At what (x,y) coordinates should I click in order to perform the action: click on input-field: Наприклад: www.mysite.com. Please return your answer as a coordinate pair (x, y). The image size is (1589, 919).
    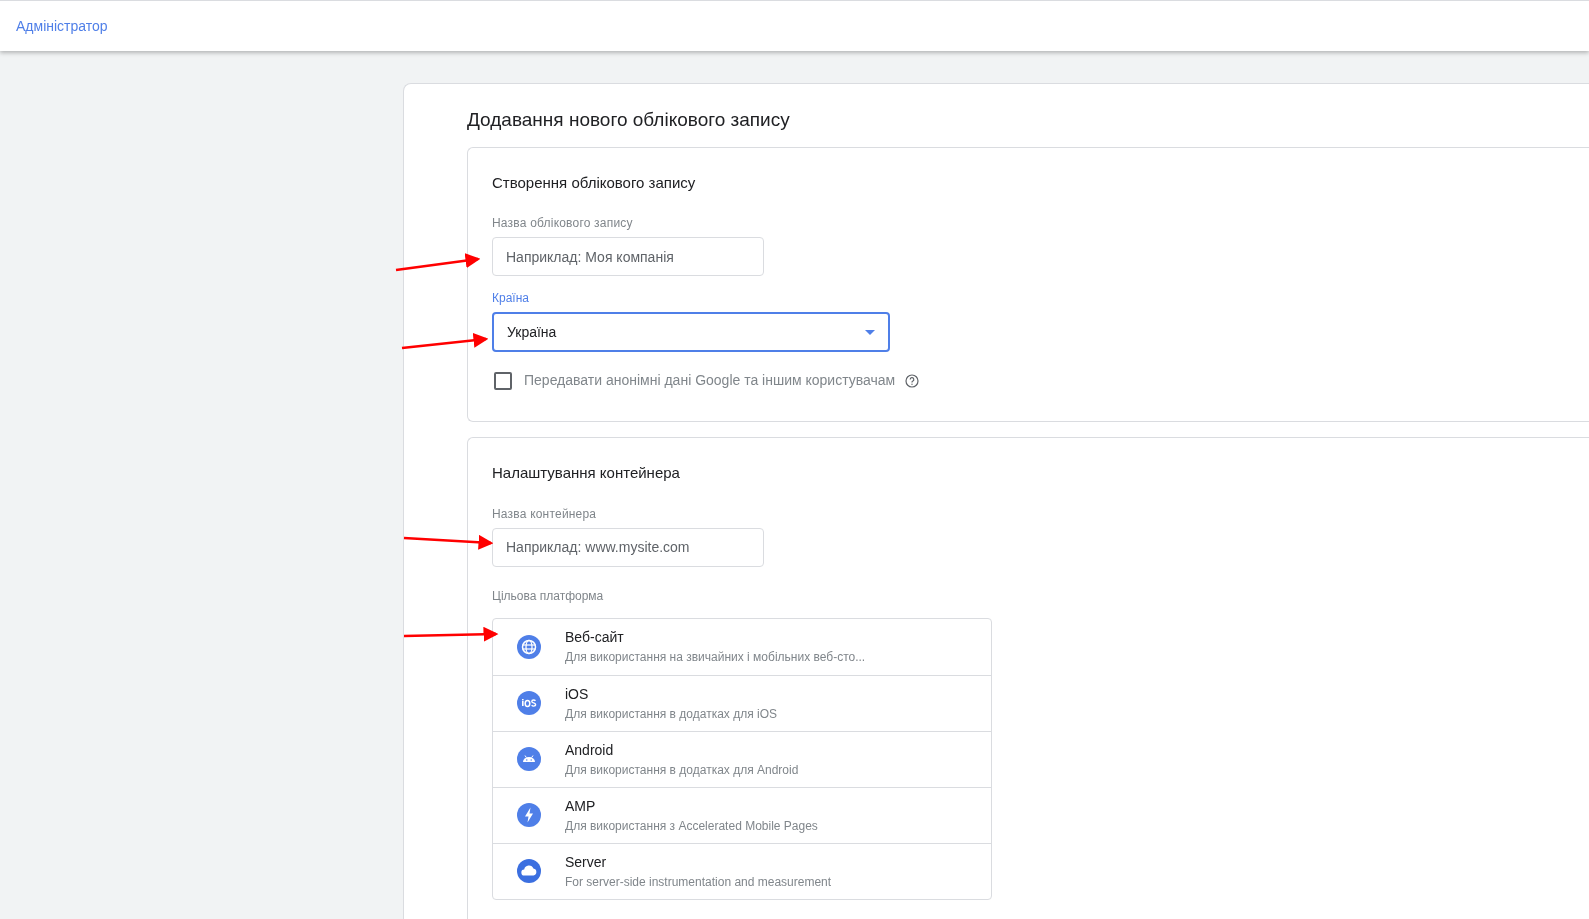
    Looking at the image, I should click on (628, 547).